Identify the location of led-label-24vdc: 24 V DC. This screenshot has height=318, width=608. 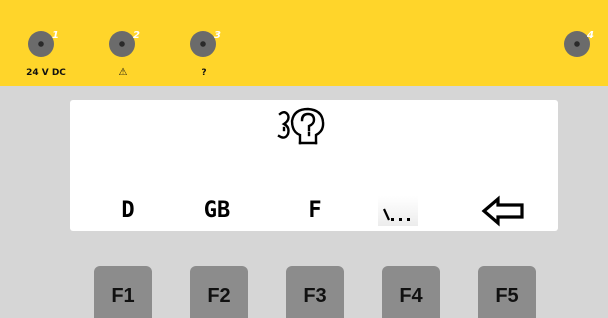
(46, 73).